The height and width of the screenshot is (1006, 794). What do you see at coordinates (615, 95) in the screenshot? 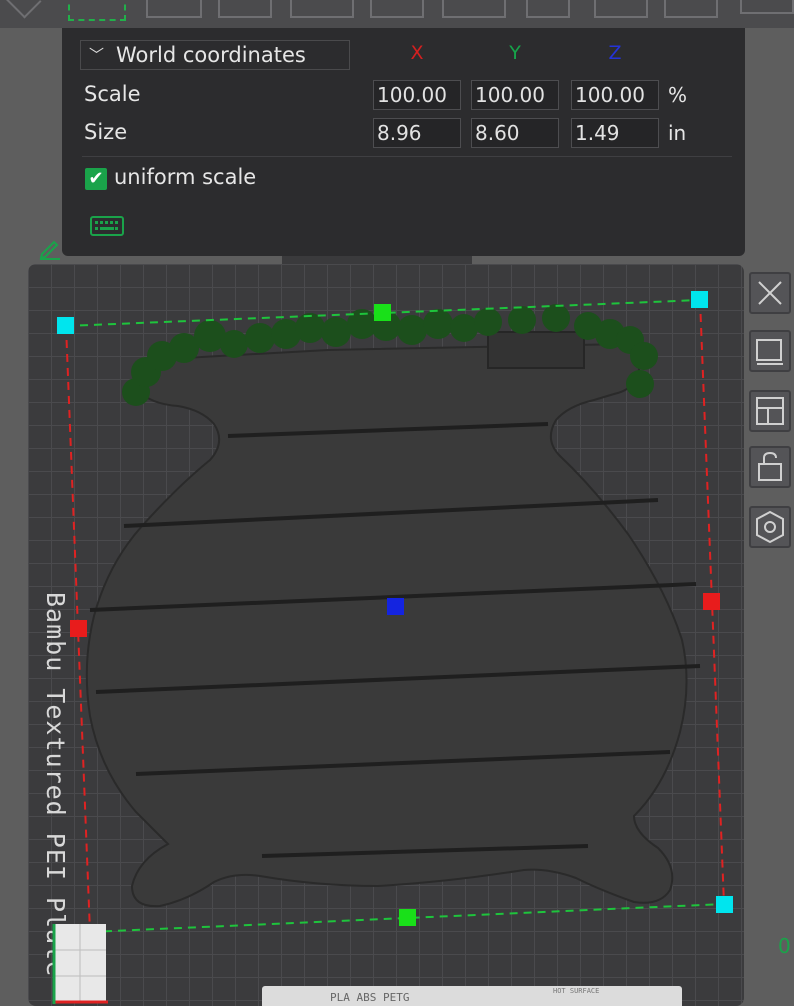
I see `scale-z-input: 100.00` at bounding box center [615, 95].